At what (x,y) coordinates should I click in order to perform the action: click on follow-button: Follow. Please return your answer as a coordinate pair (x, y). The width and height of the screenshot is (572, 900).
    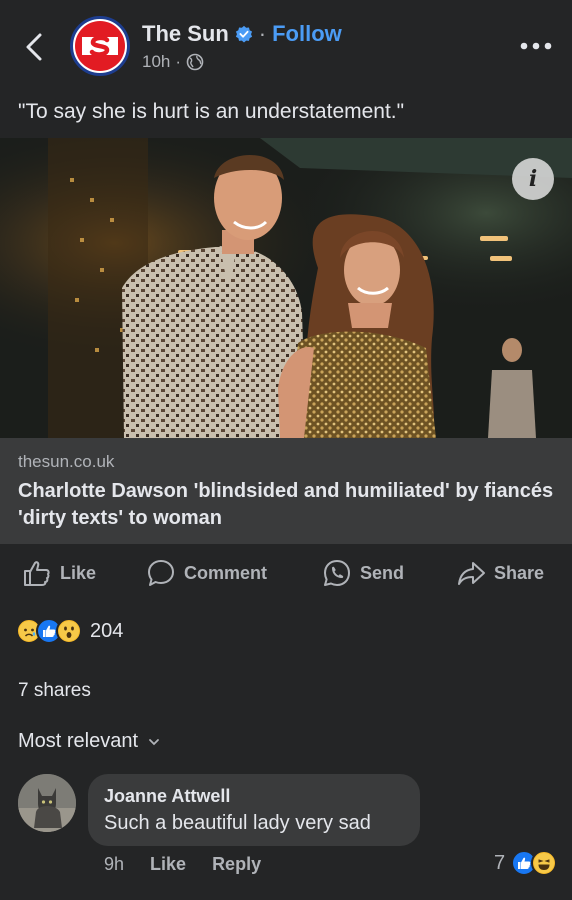
    Looking at the image, I should click on (307, 34).